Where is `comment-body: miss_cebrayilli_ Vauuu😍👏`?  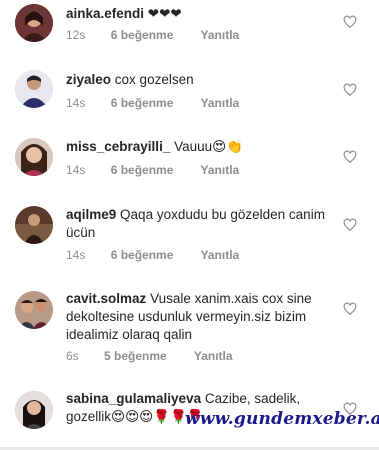 comment-body: miss_cebrayilli_ Vauuu😍👏 is located at coordinates (202, 147).